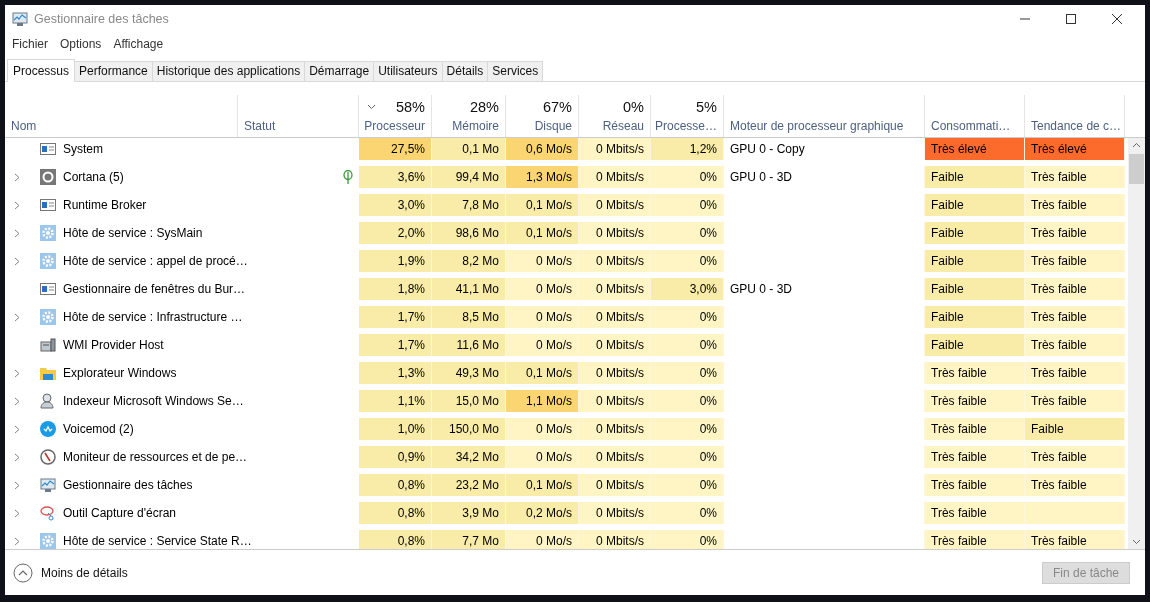 Image resolution: width=1150 pixels, height=602 pixels. I want to click on process-name: System, so click(83, 149).